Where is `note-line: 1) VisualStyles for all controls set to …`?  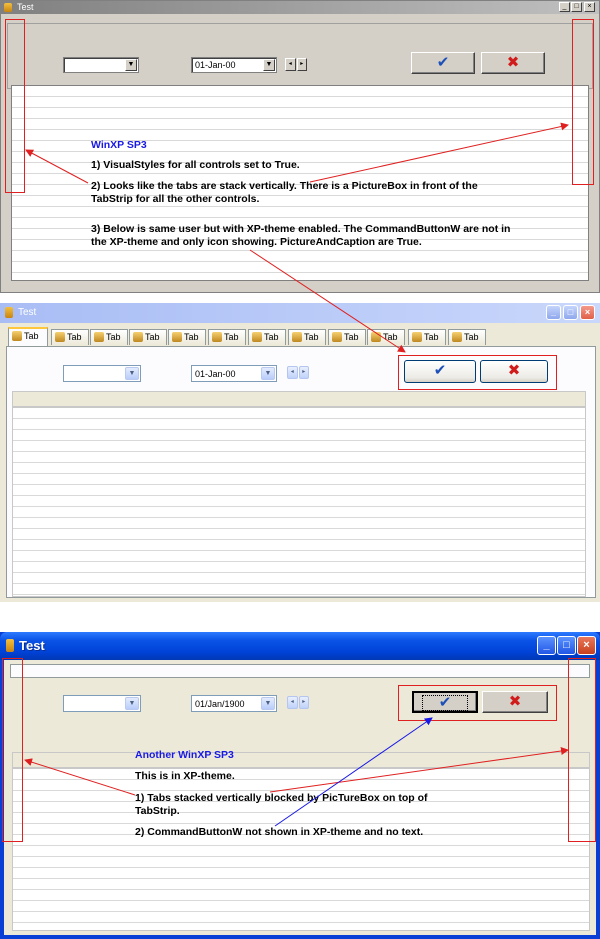 note-line: 1) VisualStyles for all controls set to … is located at coordinates (195, 165).